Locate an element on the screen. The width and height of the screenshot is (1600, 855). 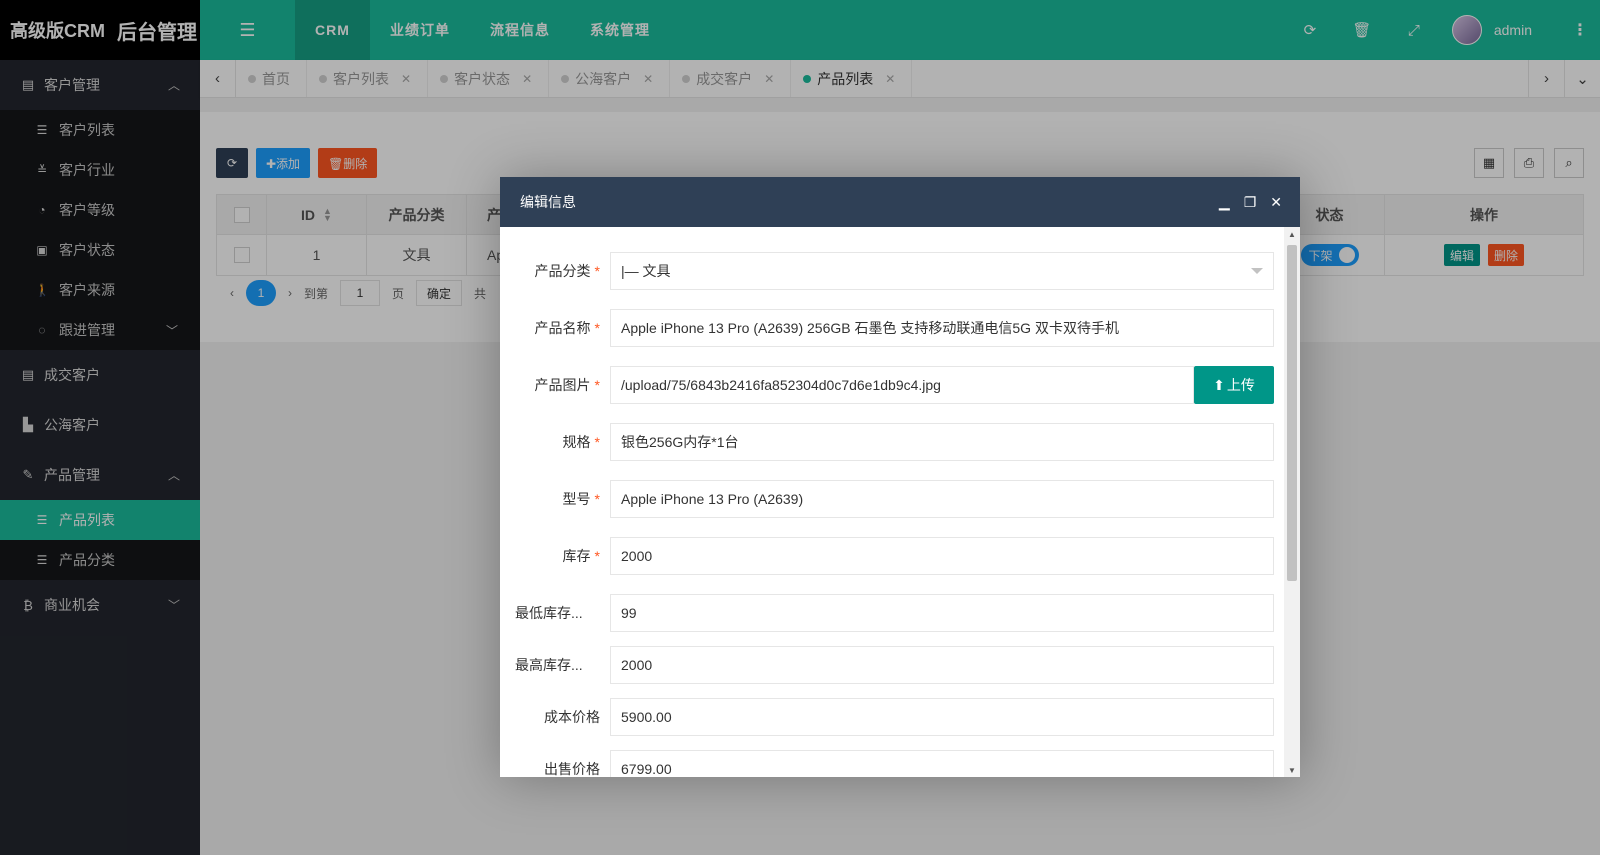
label-text: 产品名称 is located at coordinates (562, 328).